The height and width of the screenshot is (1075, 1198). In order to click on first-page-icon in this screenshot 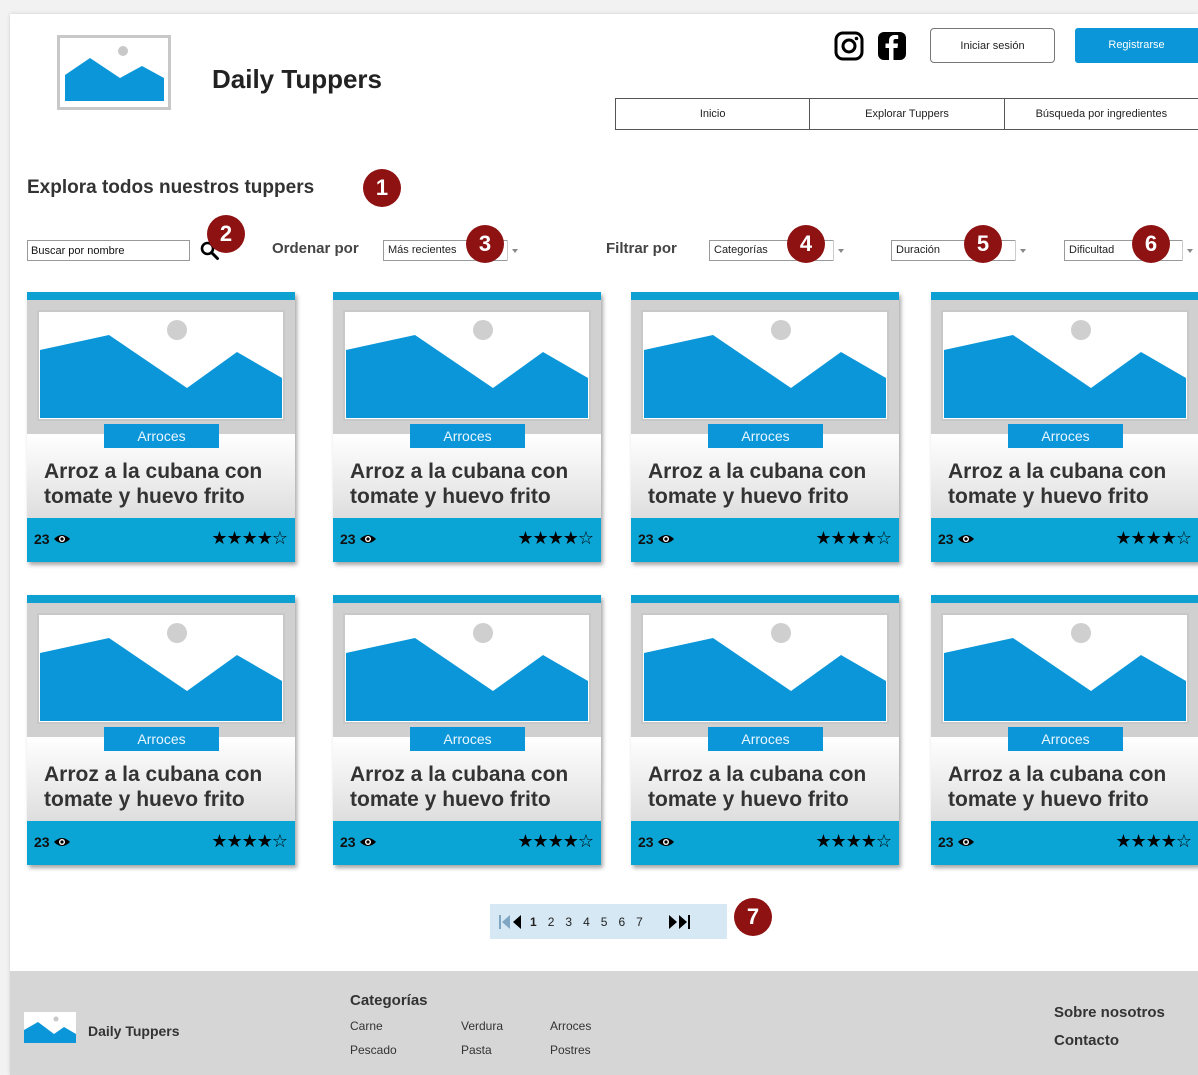, I will do `click(504, 921)`.